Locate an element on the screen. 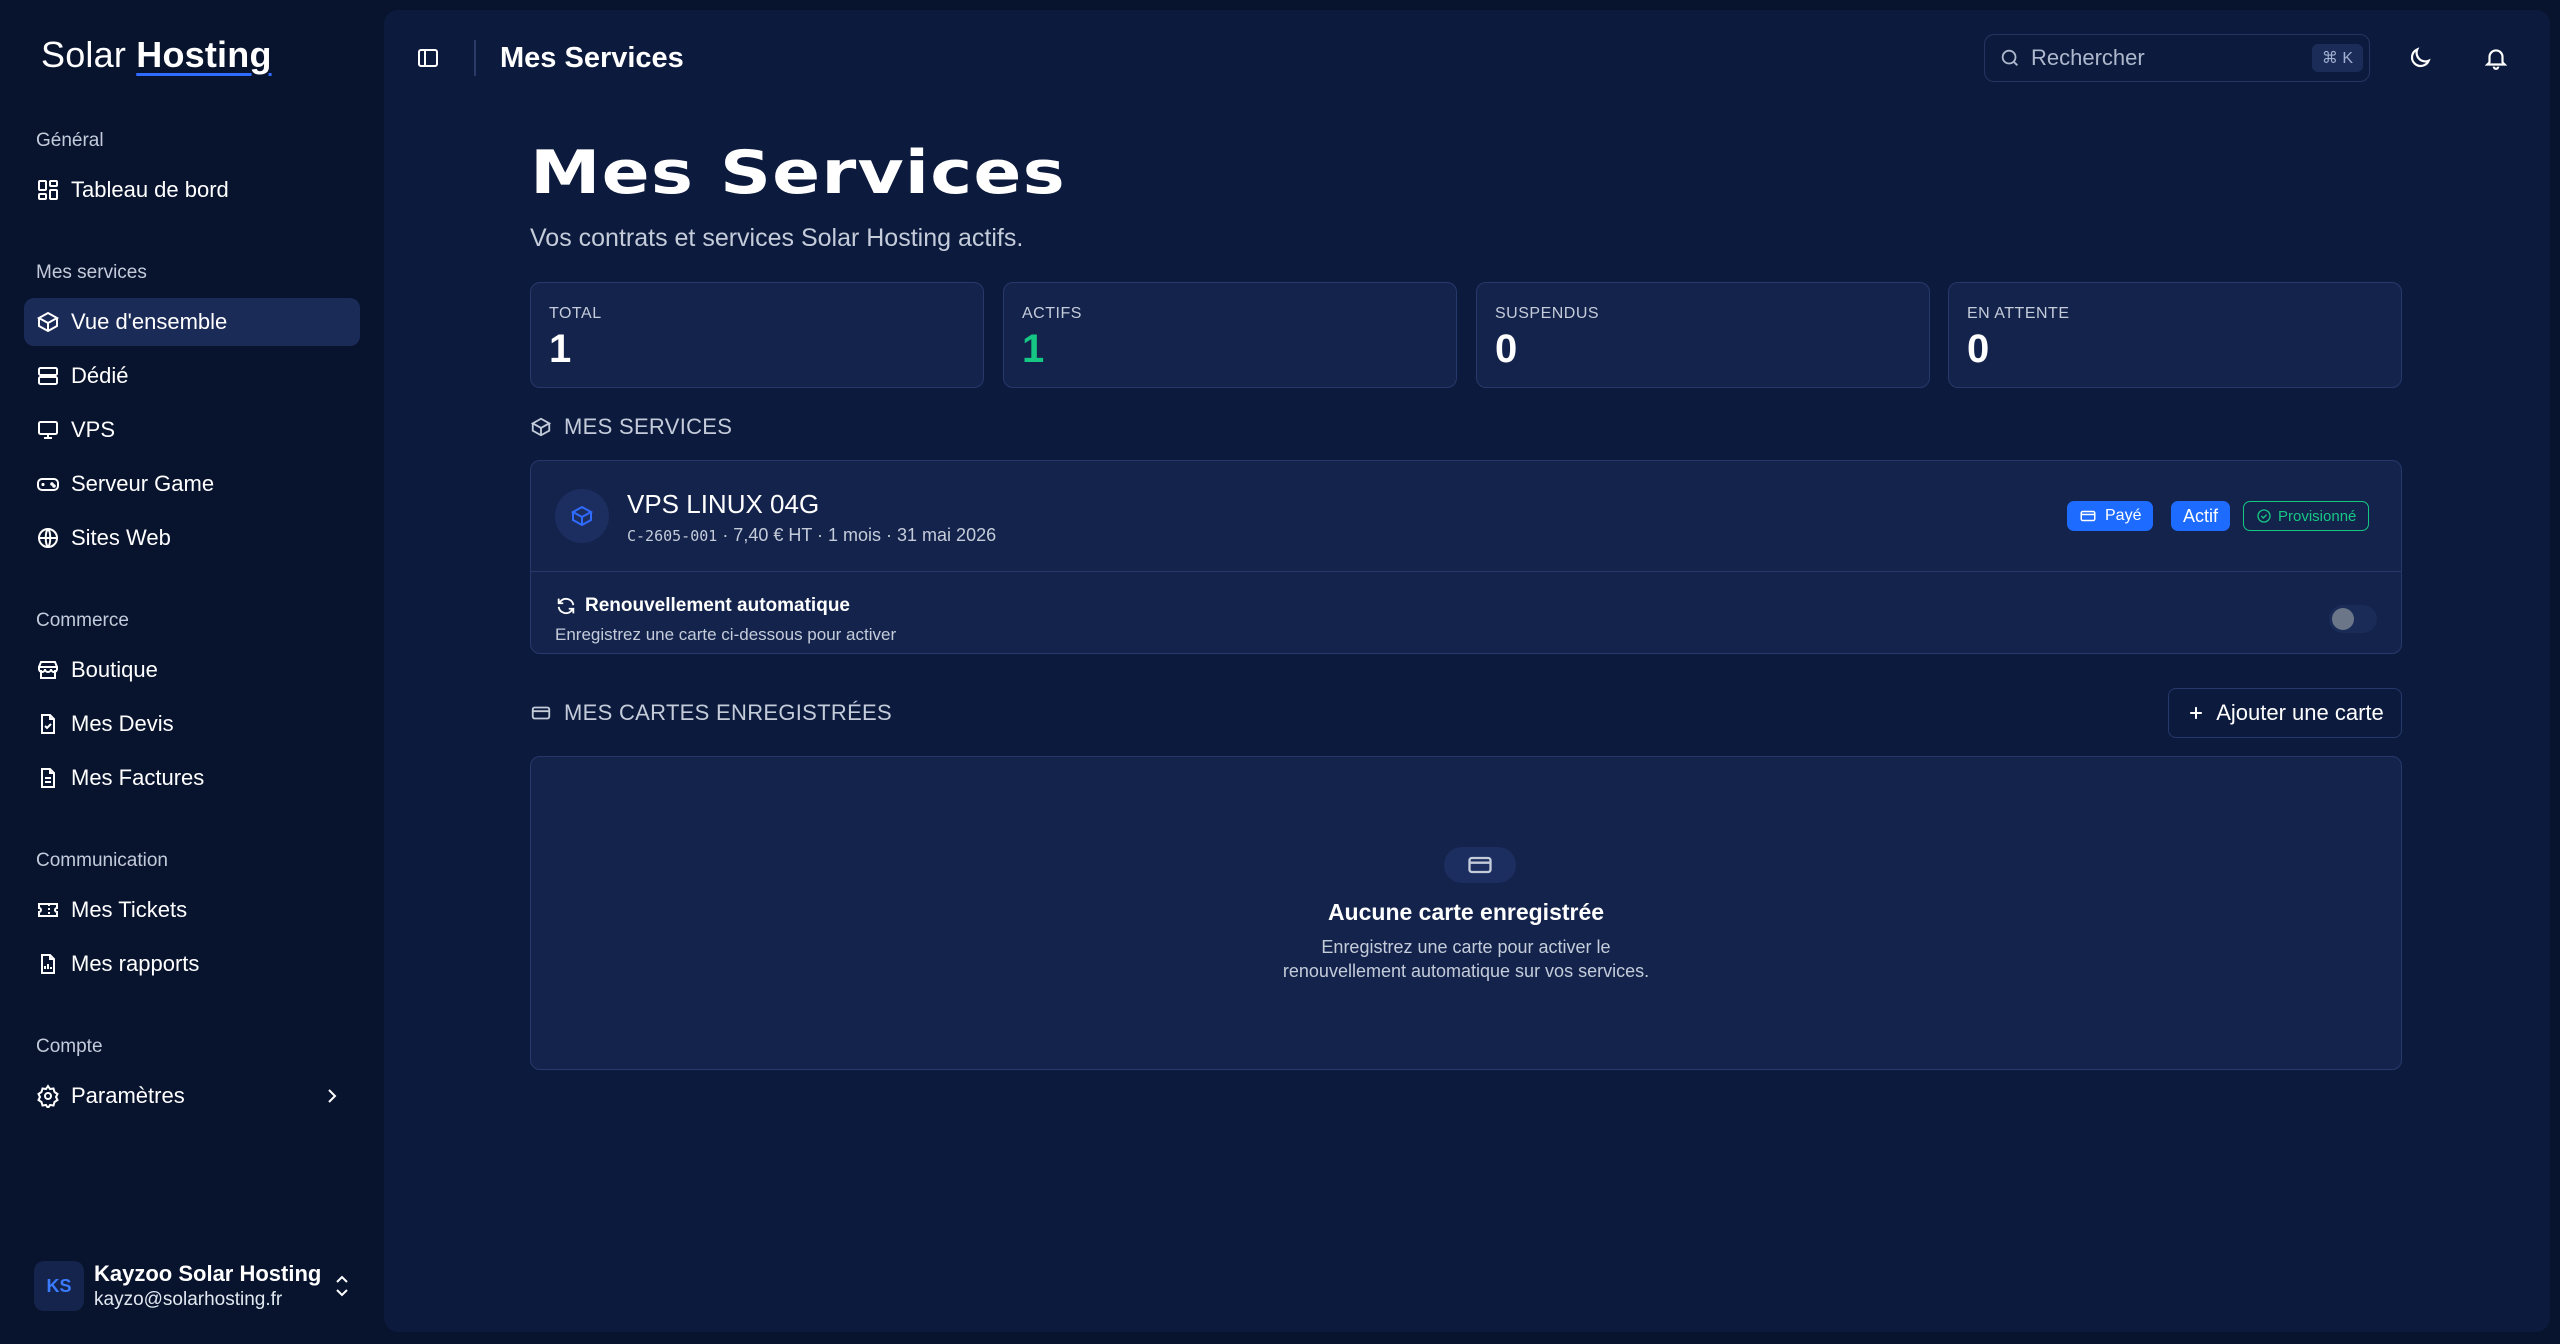  section-title: MES CARTES ENREGISTRÉES is located at coordinates (728, 712).